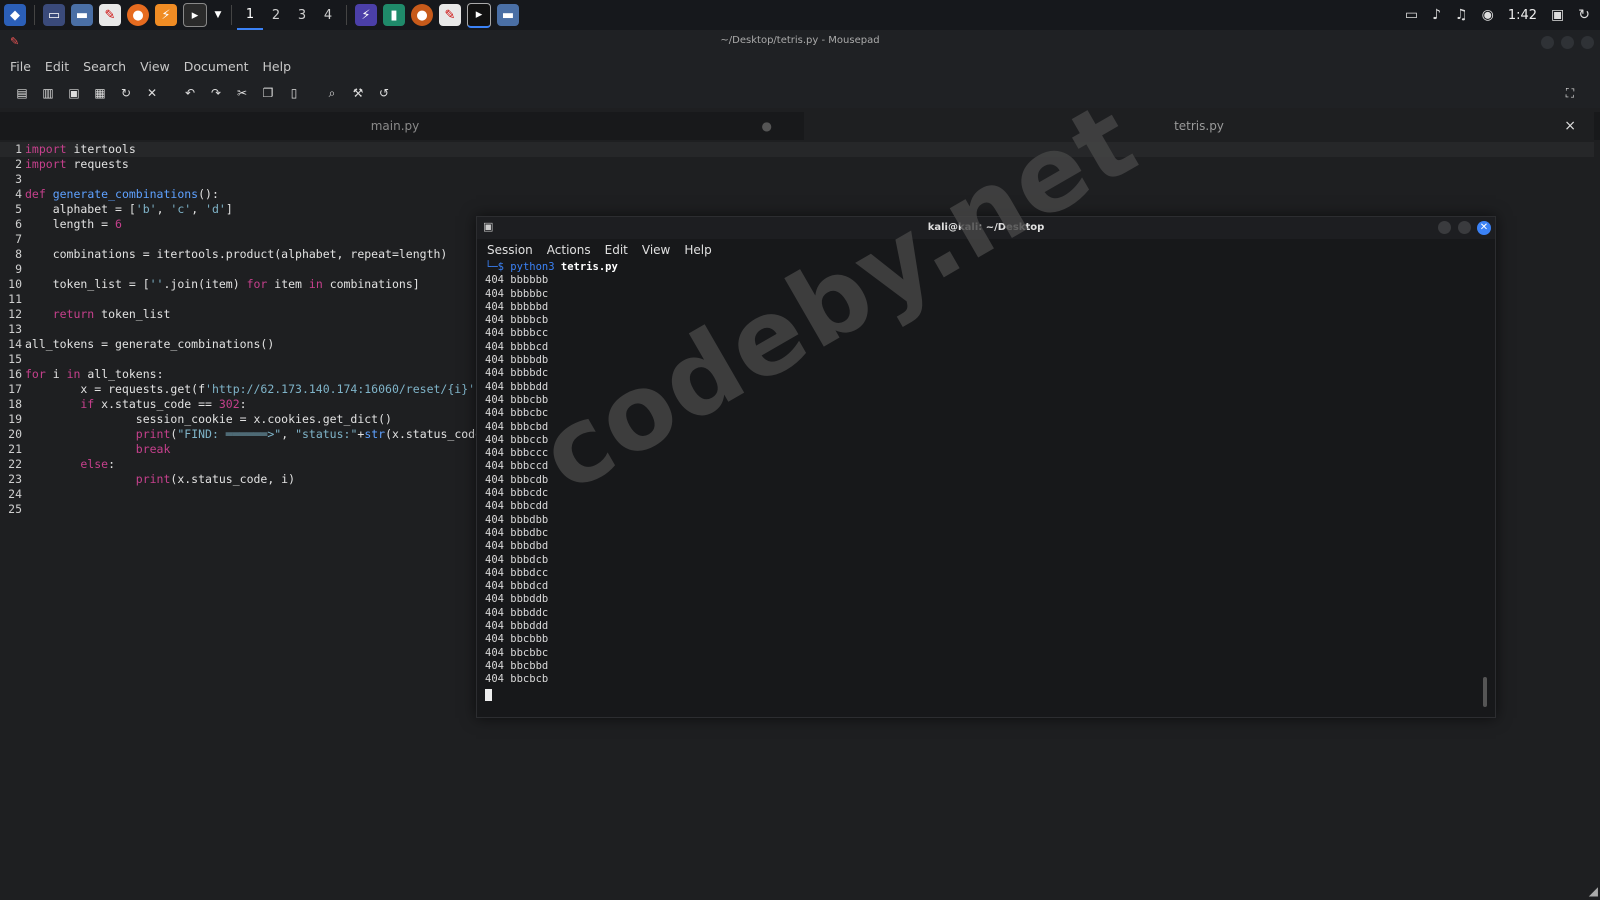 This screenshot has width=1600, height=900. What do you see at coordinates (74, 93) in the screenshot?
I see `save-icon: ▣` at bounding box center [74, 93].